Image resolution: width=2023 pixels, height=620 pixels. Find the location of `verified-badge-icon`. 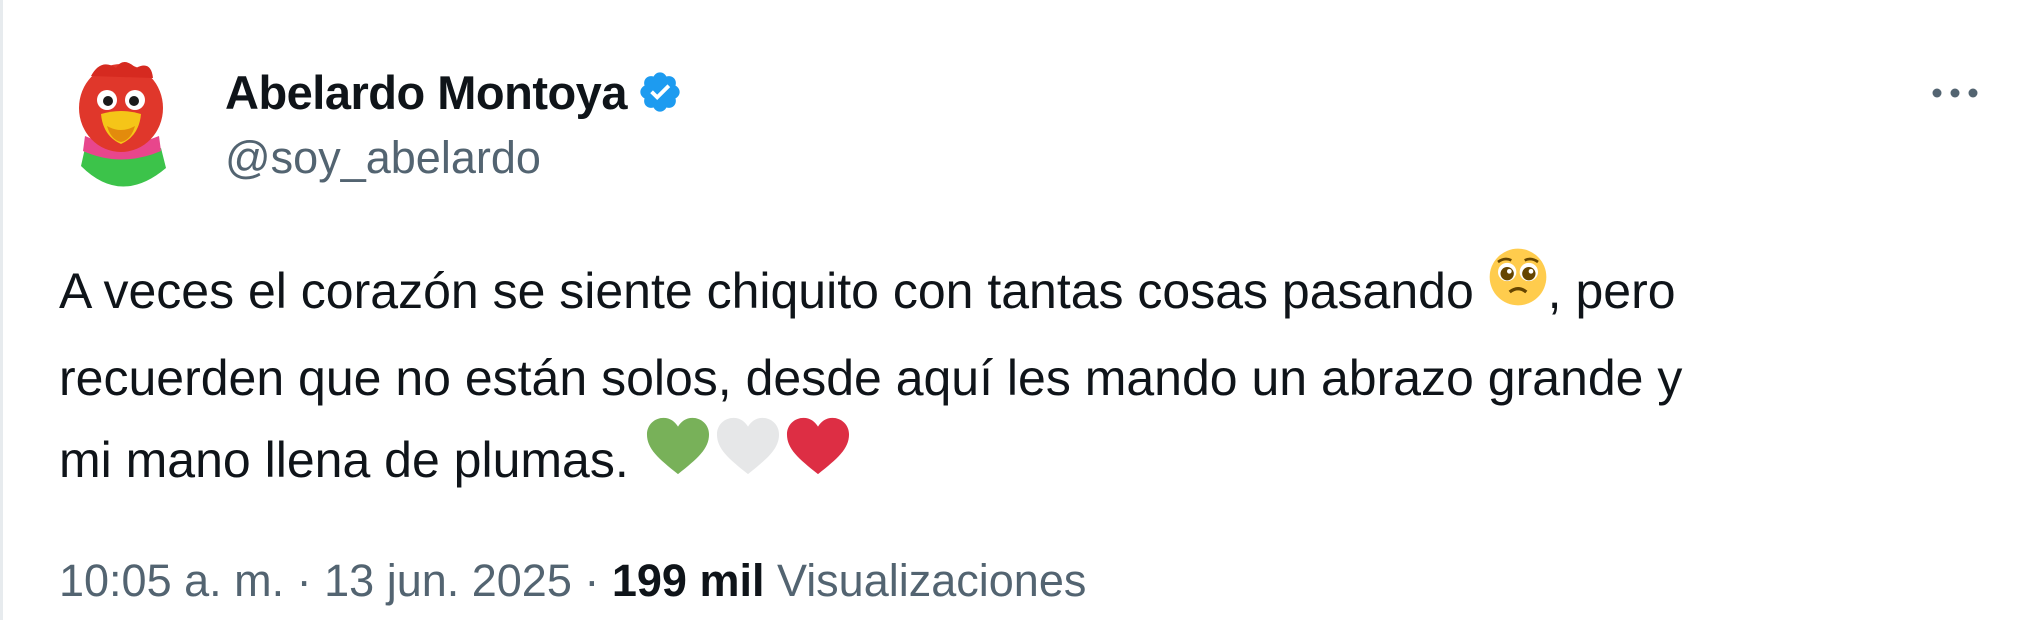

verified-badge-icon is located at coordinates (660, 92).